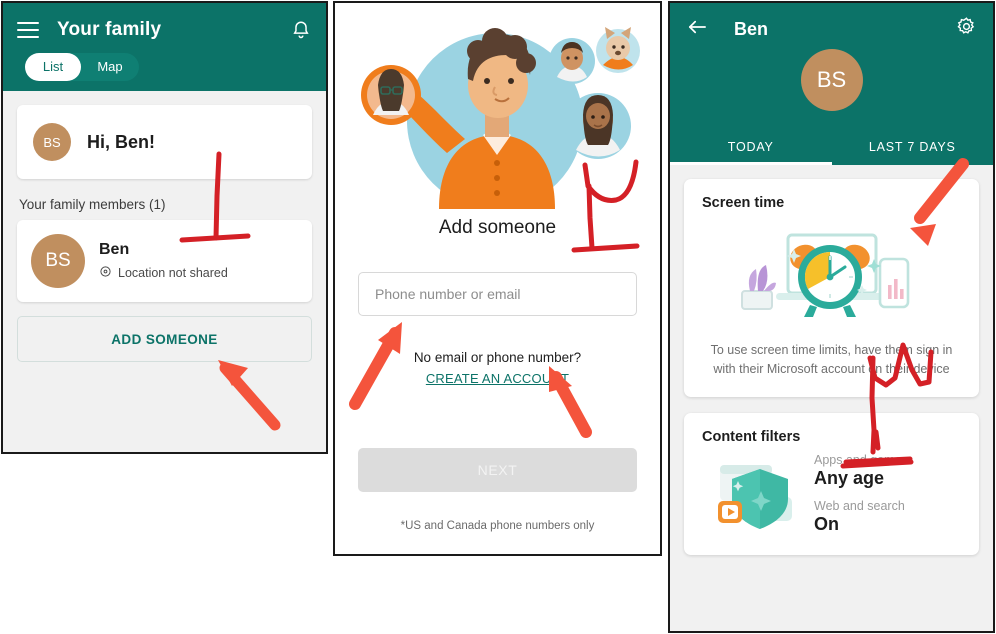 This screenshot has height=634, width=996. Describe the element at coordinates (164, 261) in the screenshot. I see `list-item: BS Ben Location not shared` at that location.